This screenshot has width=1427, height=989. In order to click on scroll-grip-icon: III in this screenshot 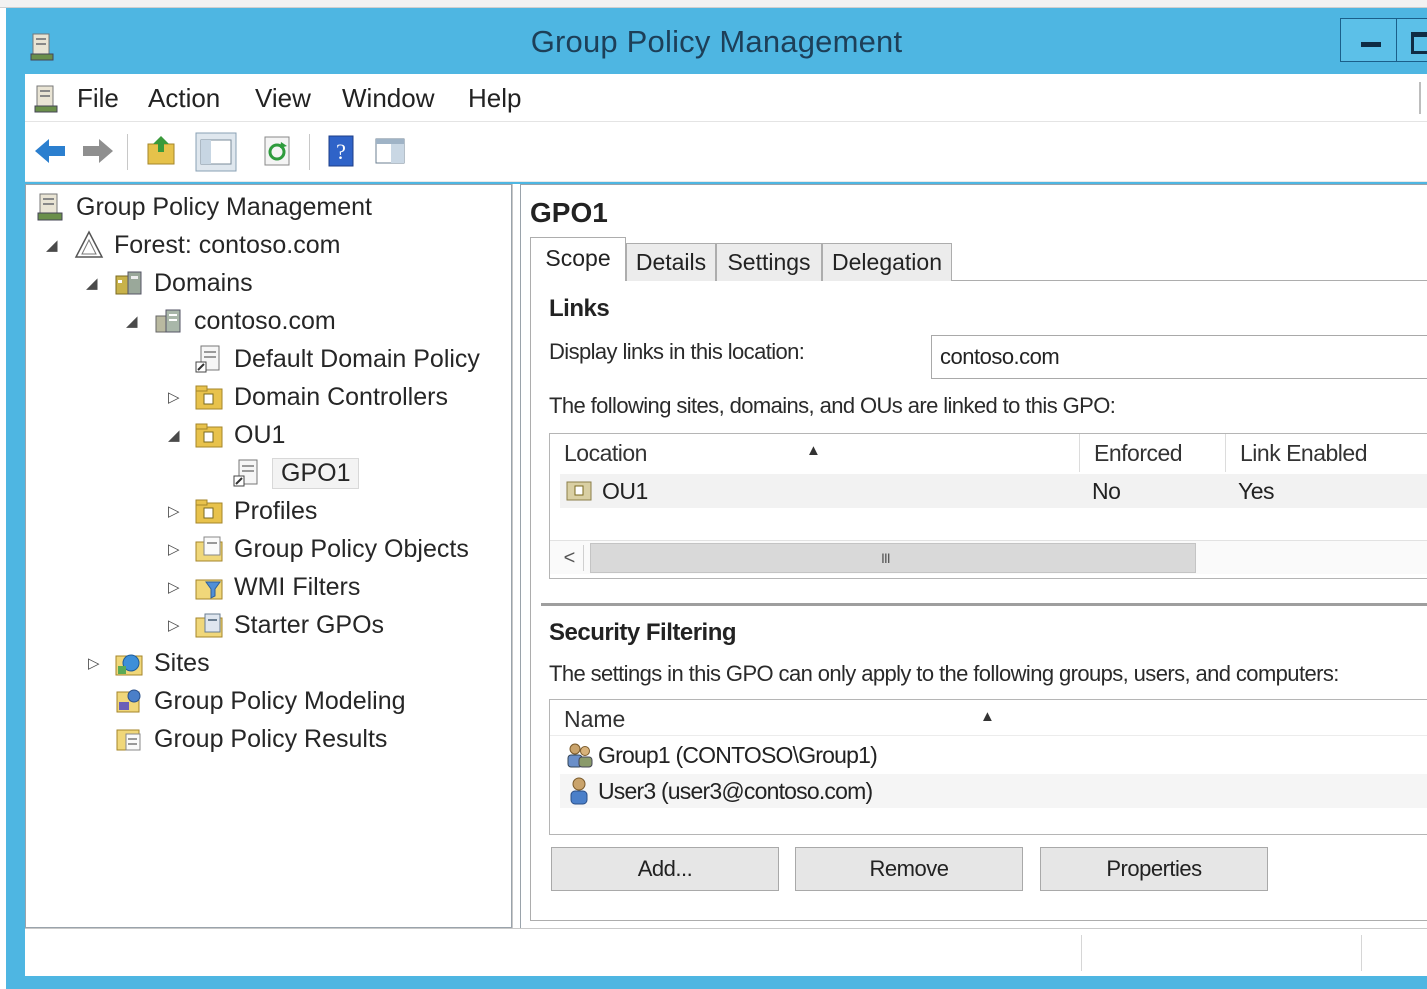, I will do `click(886, 558)`.